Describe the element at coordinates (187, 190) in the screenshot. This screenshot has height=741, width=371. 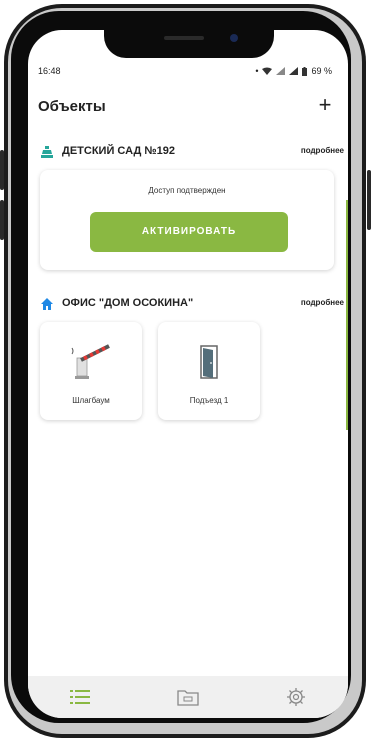
I see `access-status: Доступ подтвержден` at that location.